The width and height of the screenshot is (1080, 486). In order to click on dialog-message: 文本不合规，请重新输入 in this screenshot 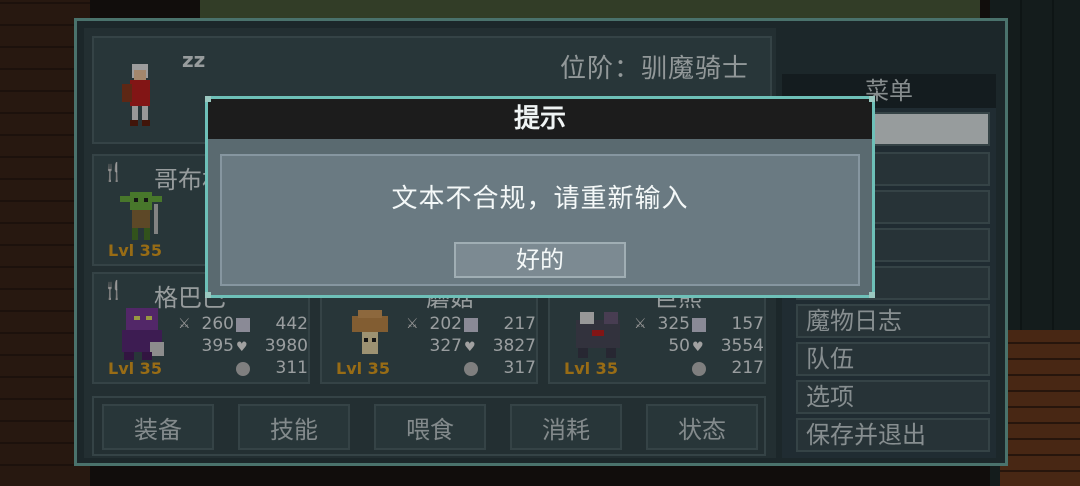, I will do `click(540, 199)`.